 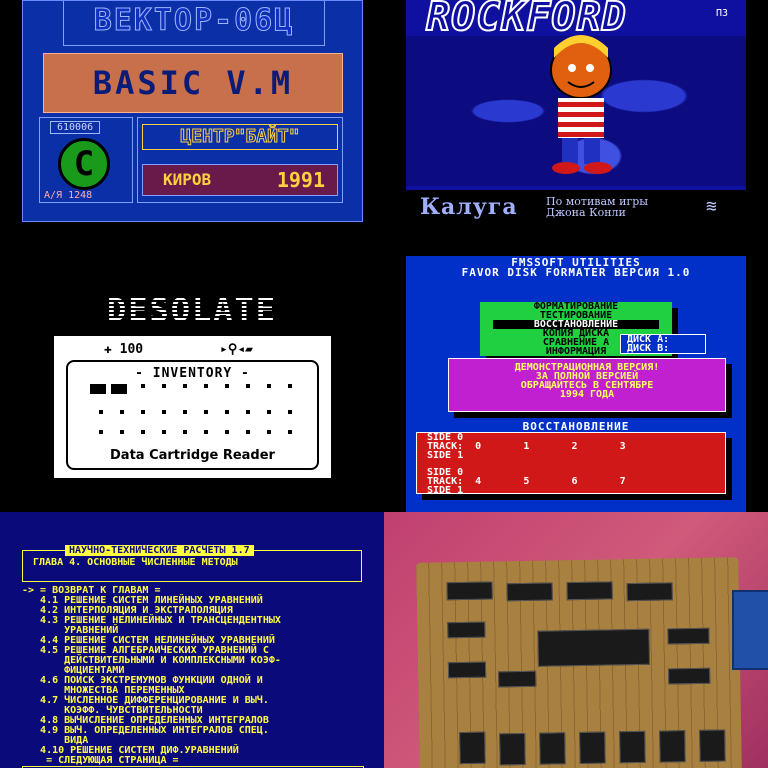 I want to click on disk-selector: ДИСК А: ДИСК B:, so click(x=663, y=344).